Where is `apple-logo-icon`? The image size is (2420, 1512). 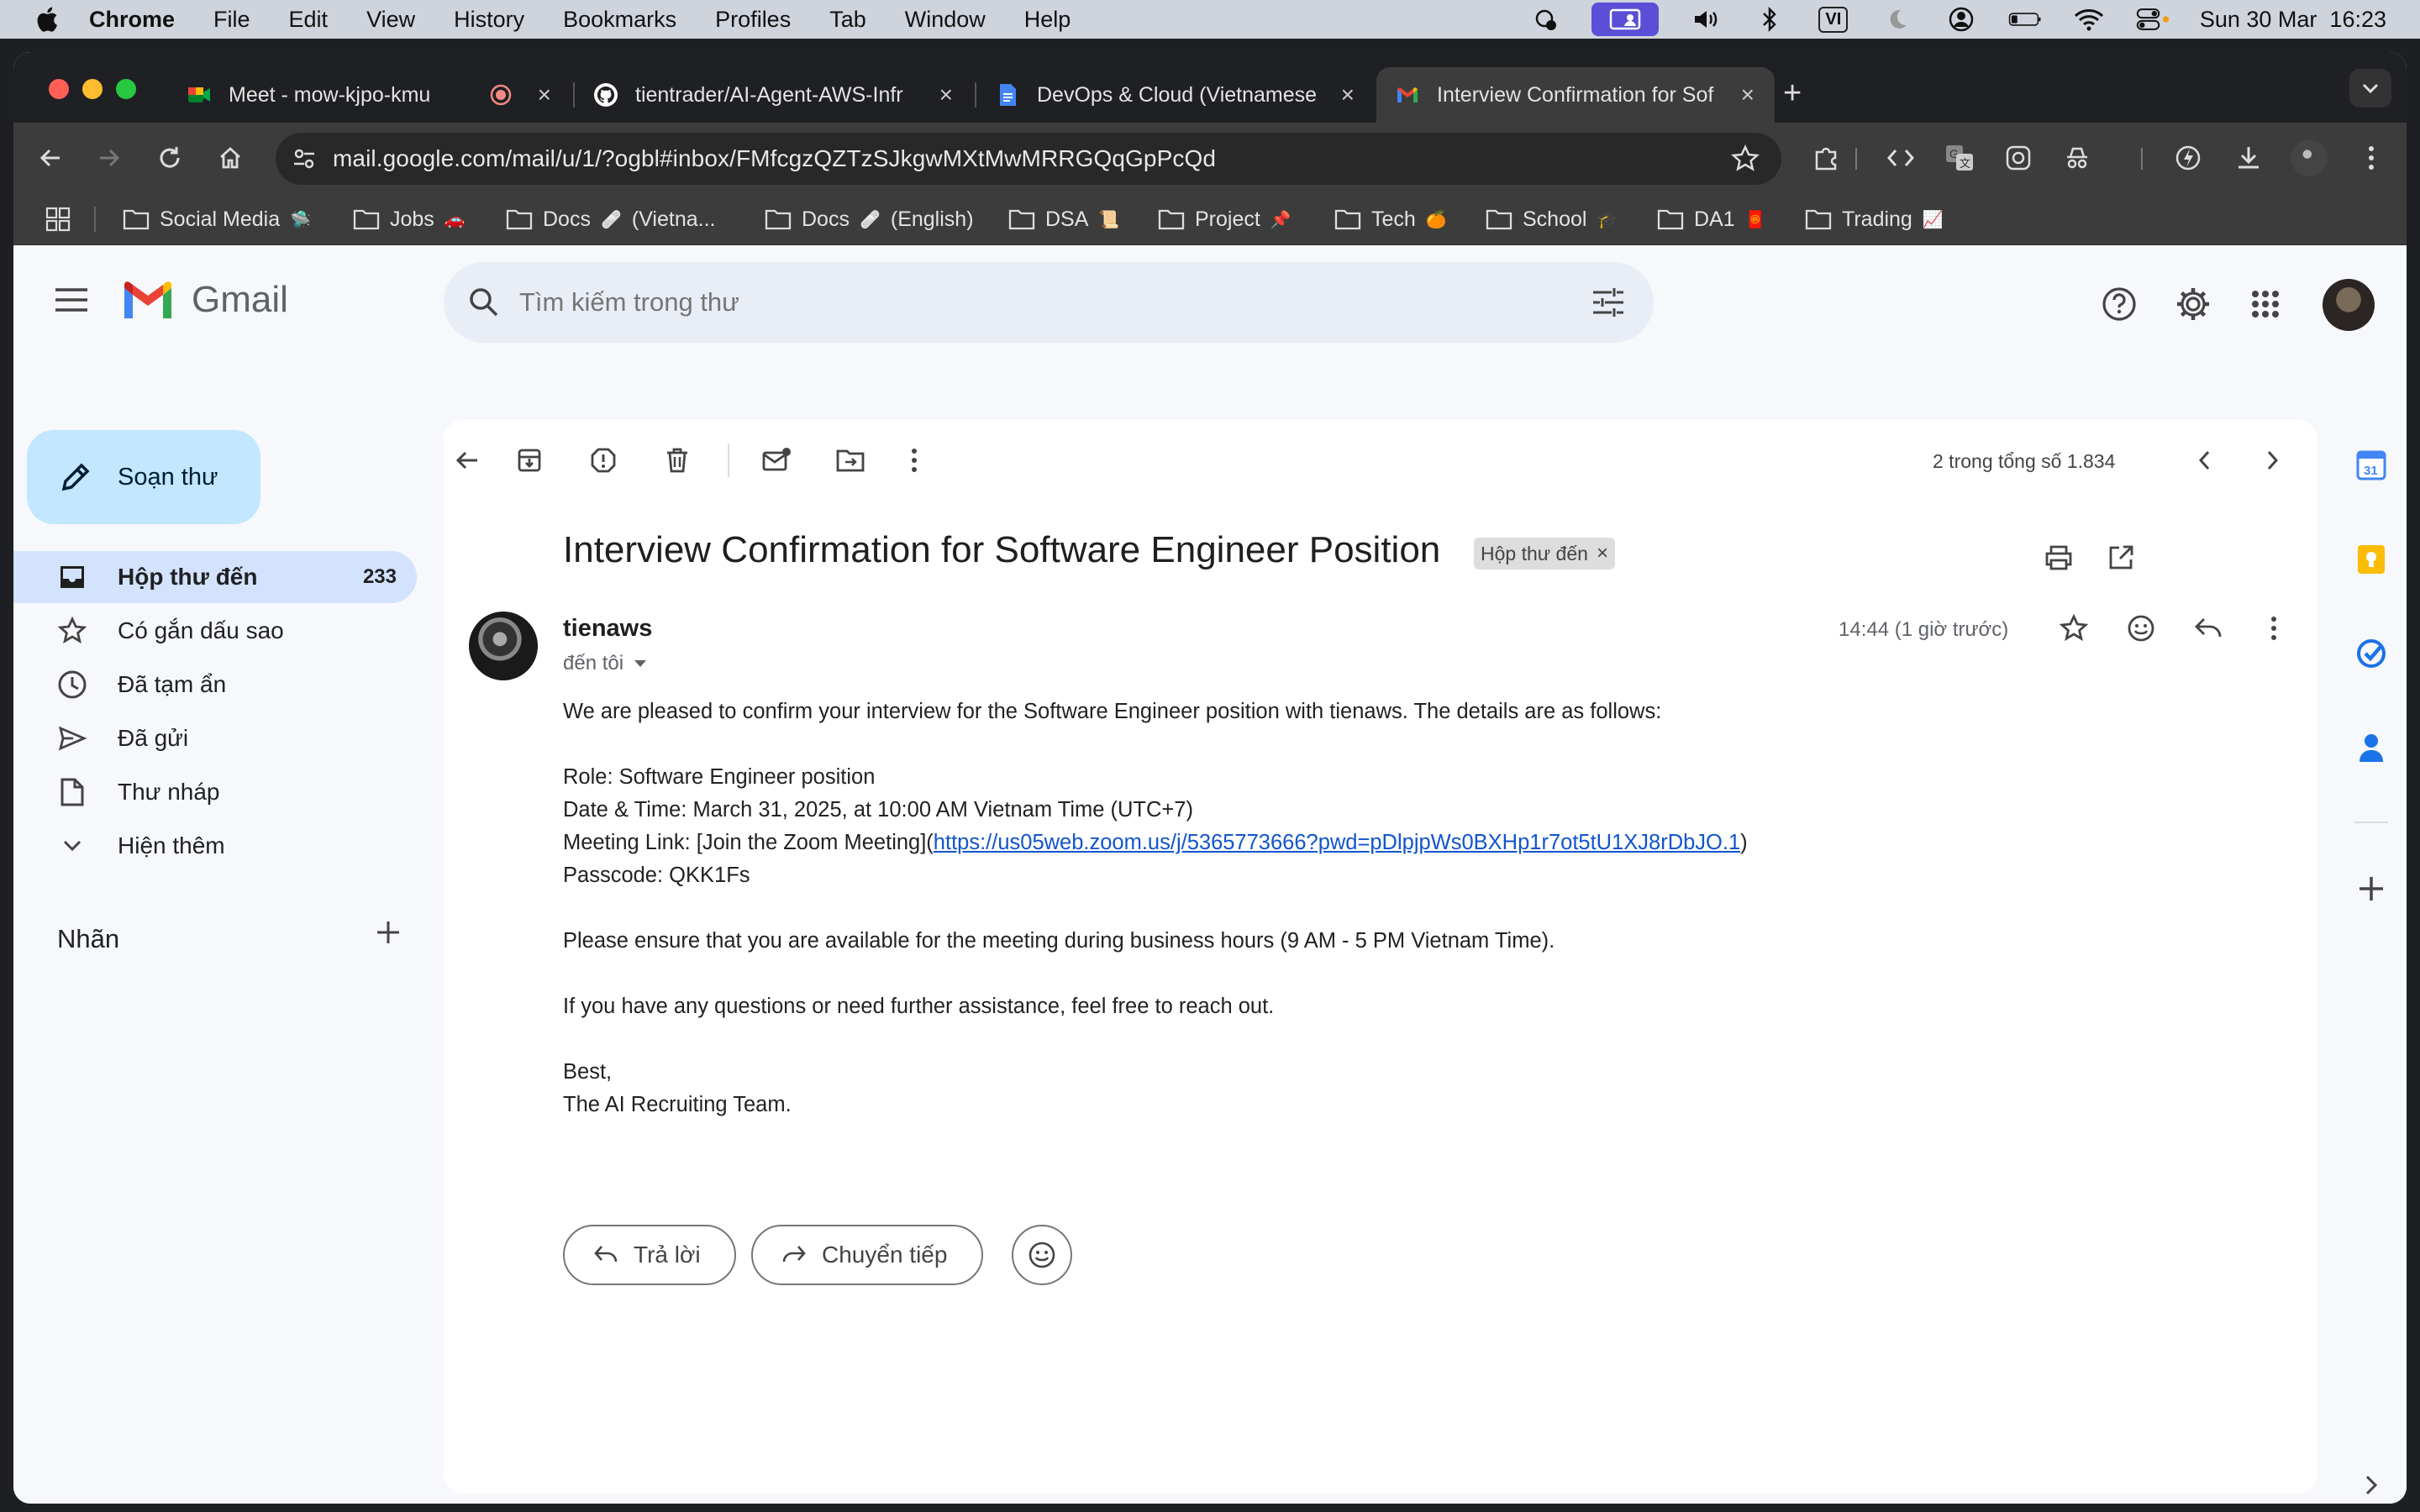 apple-logo-icon is located at coordinates (46, 19).